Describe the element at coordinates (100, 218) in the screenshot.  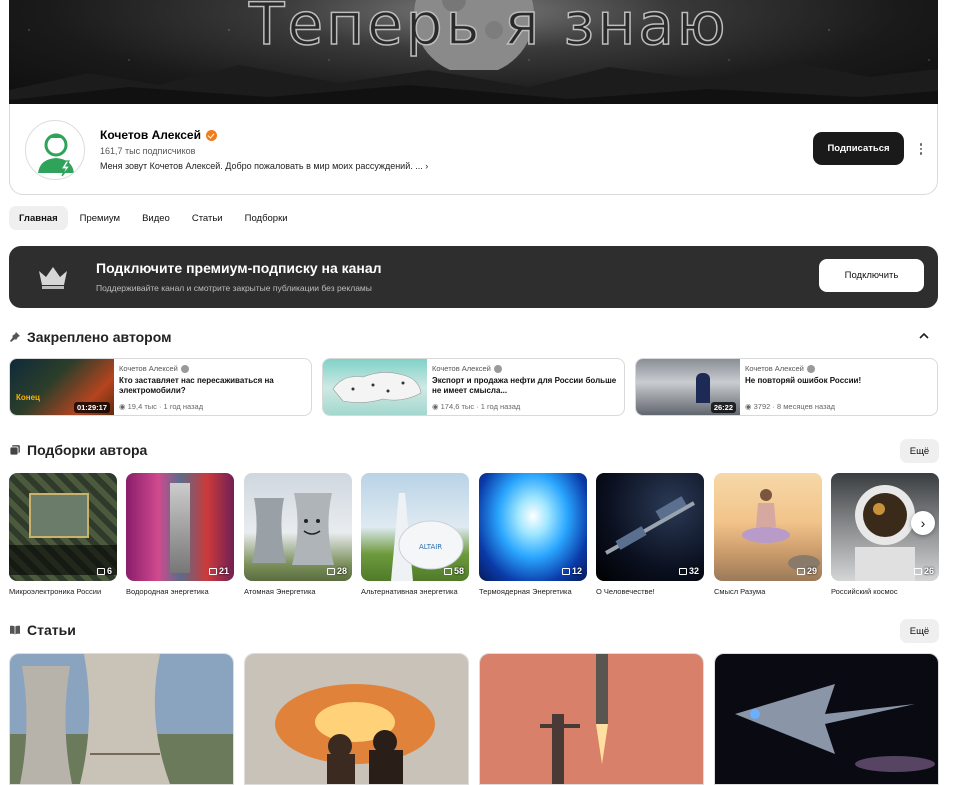
I see `tab-premium: Премиум` at that location.